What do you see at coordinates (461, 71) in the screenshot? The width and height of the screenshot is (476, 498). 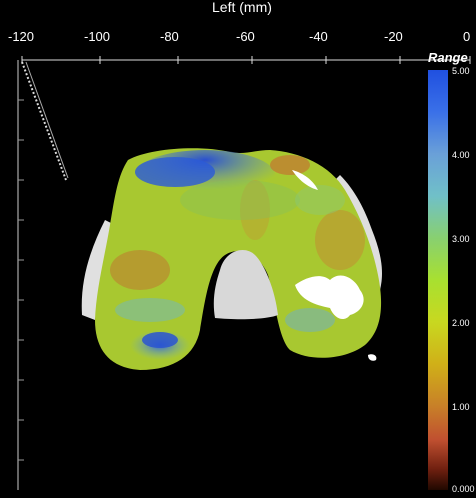 I see `colorbar-label: 5.00` at bounding box center [461, 71].